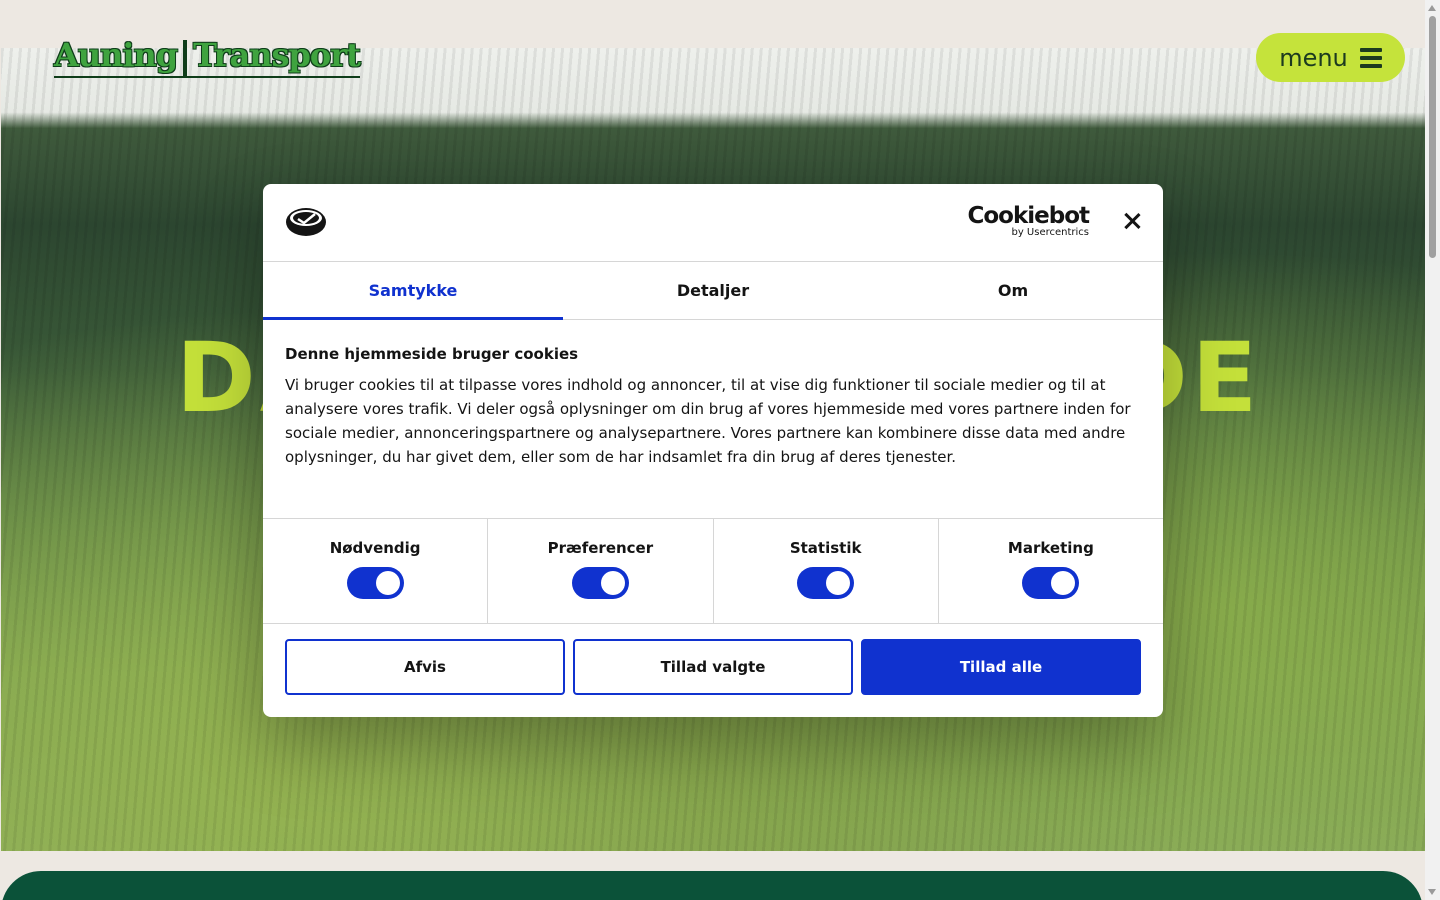 Image resolution: width=1440 pixels, height=900 pixels. I want to click on scroll-thumb, so click(1432, 137).